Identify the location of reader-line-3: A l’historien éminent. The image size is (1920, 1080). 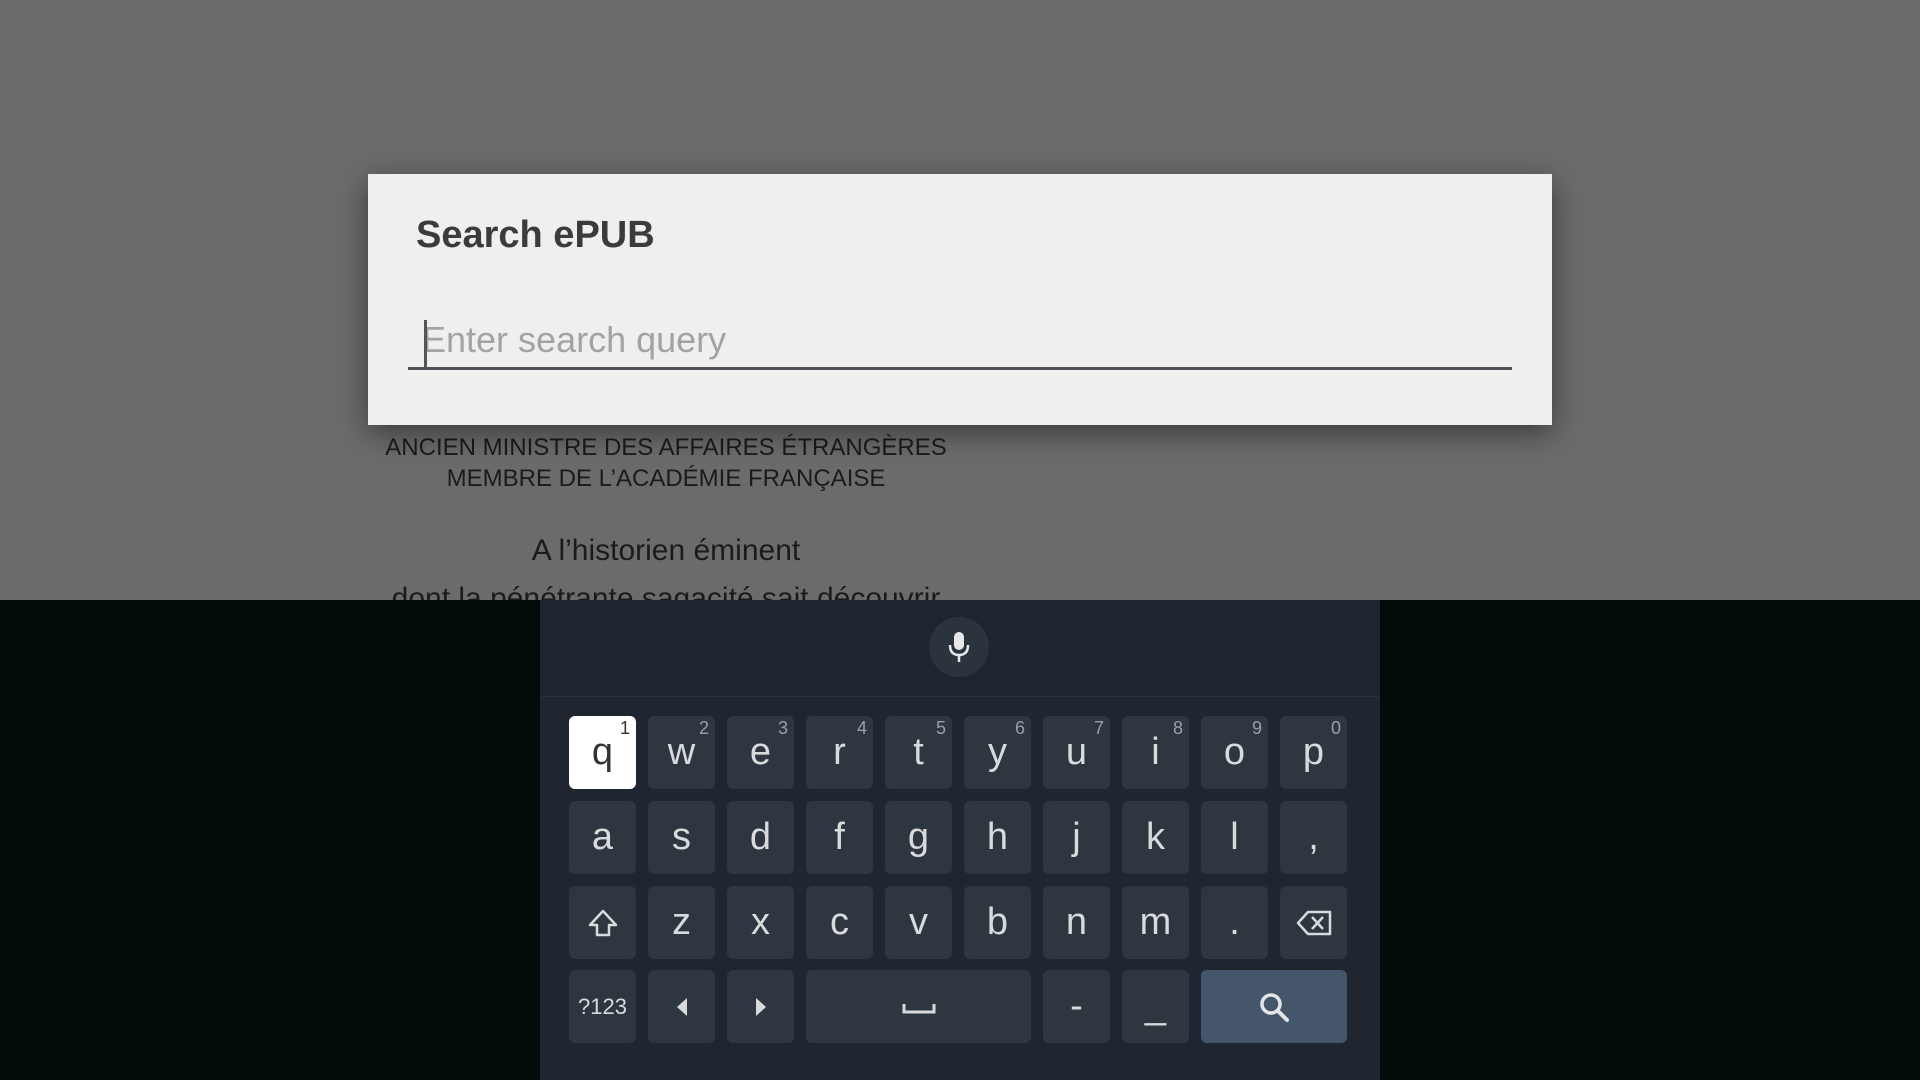
(666, 550).